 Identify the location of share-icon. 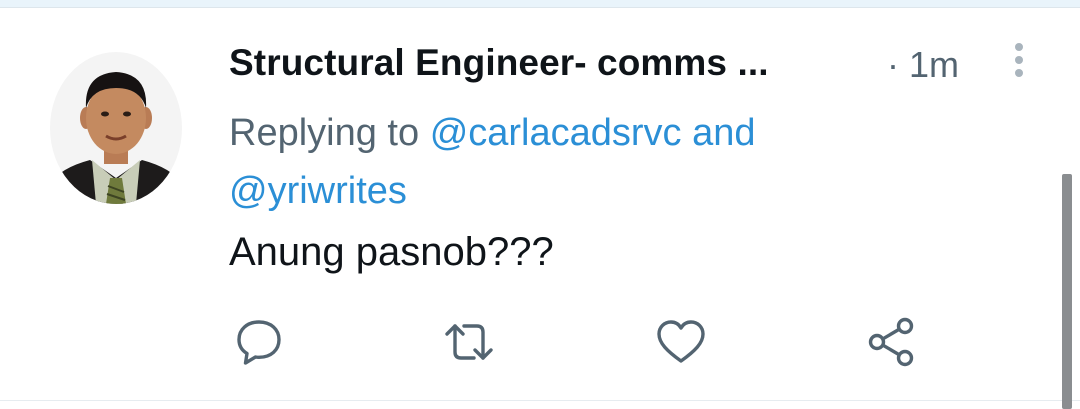
(891, 342).